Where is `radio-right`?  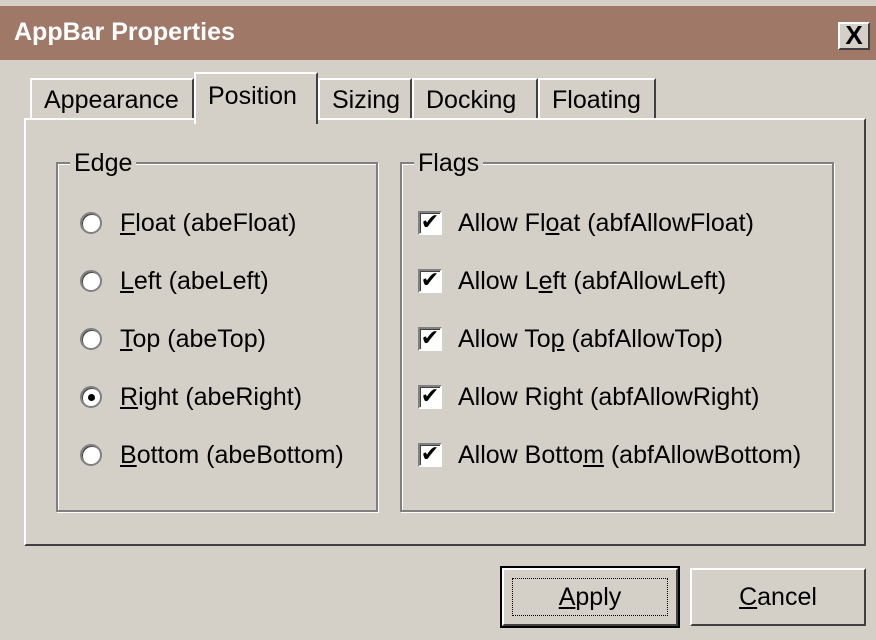
radio-right is located at coordinates (91, 397).